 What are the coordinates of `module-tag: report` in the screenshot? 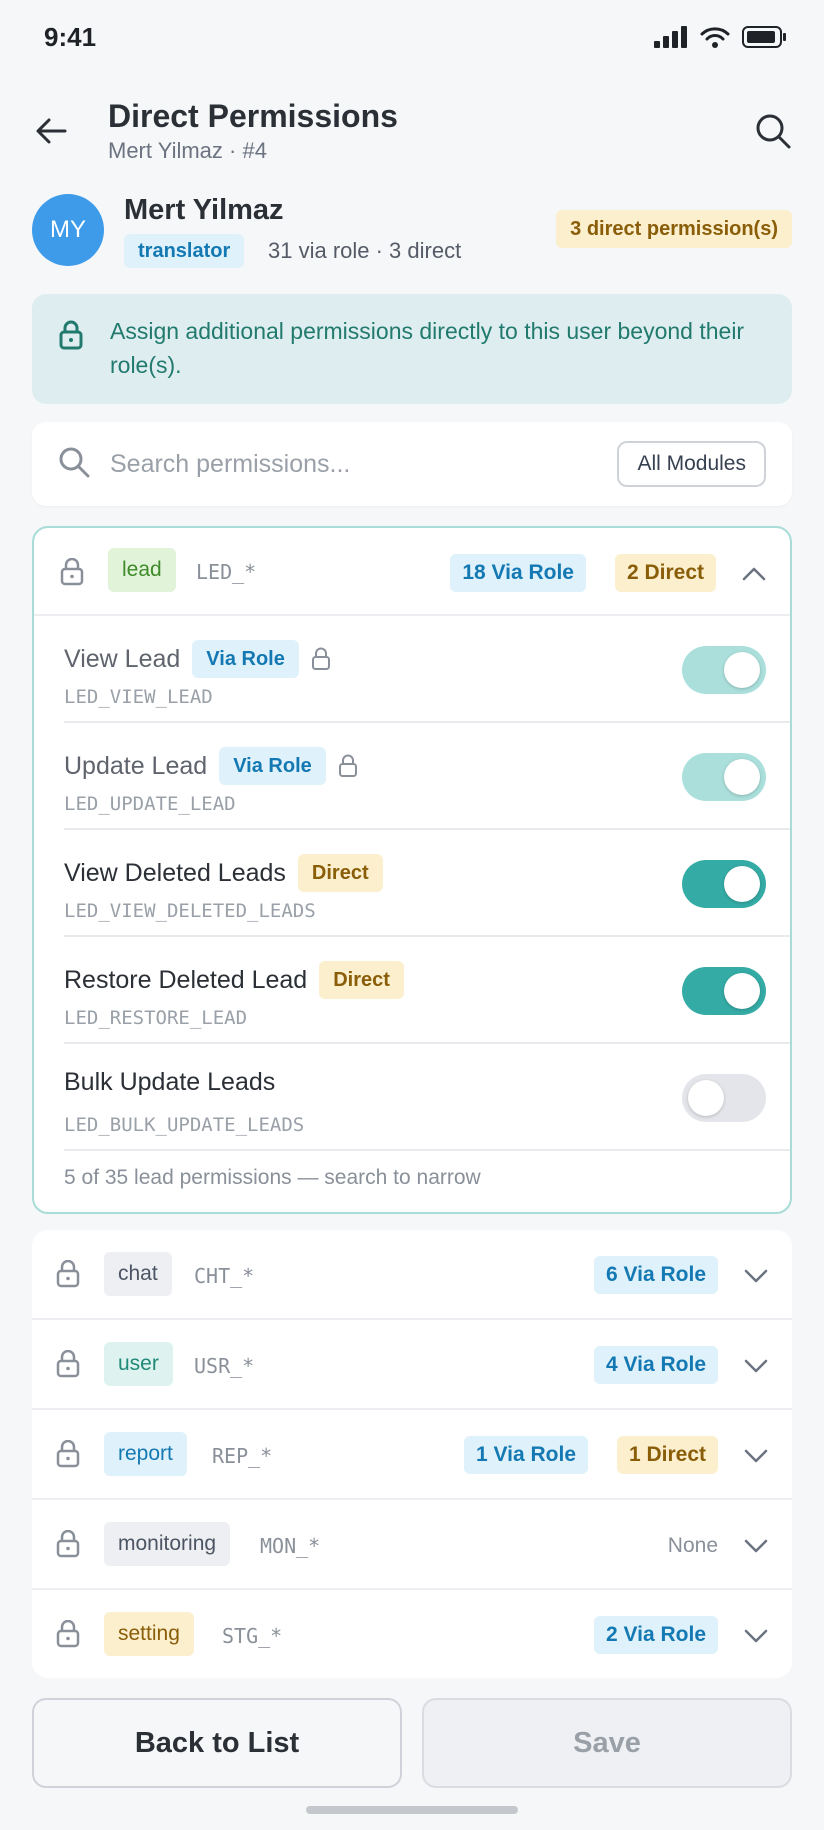 It's located at (145, 1454).